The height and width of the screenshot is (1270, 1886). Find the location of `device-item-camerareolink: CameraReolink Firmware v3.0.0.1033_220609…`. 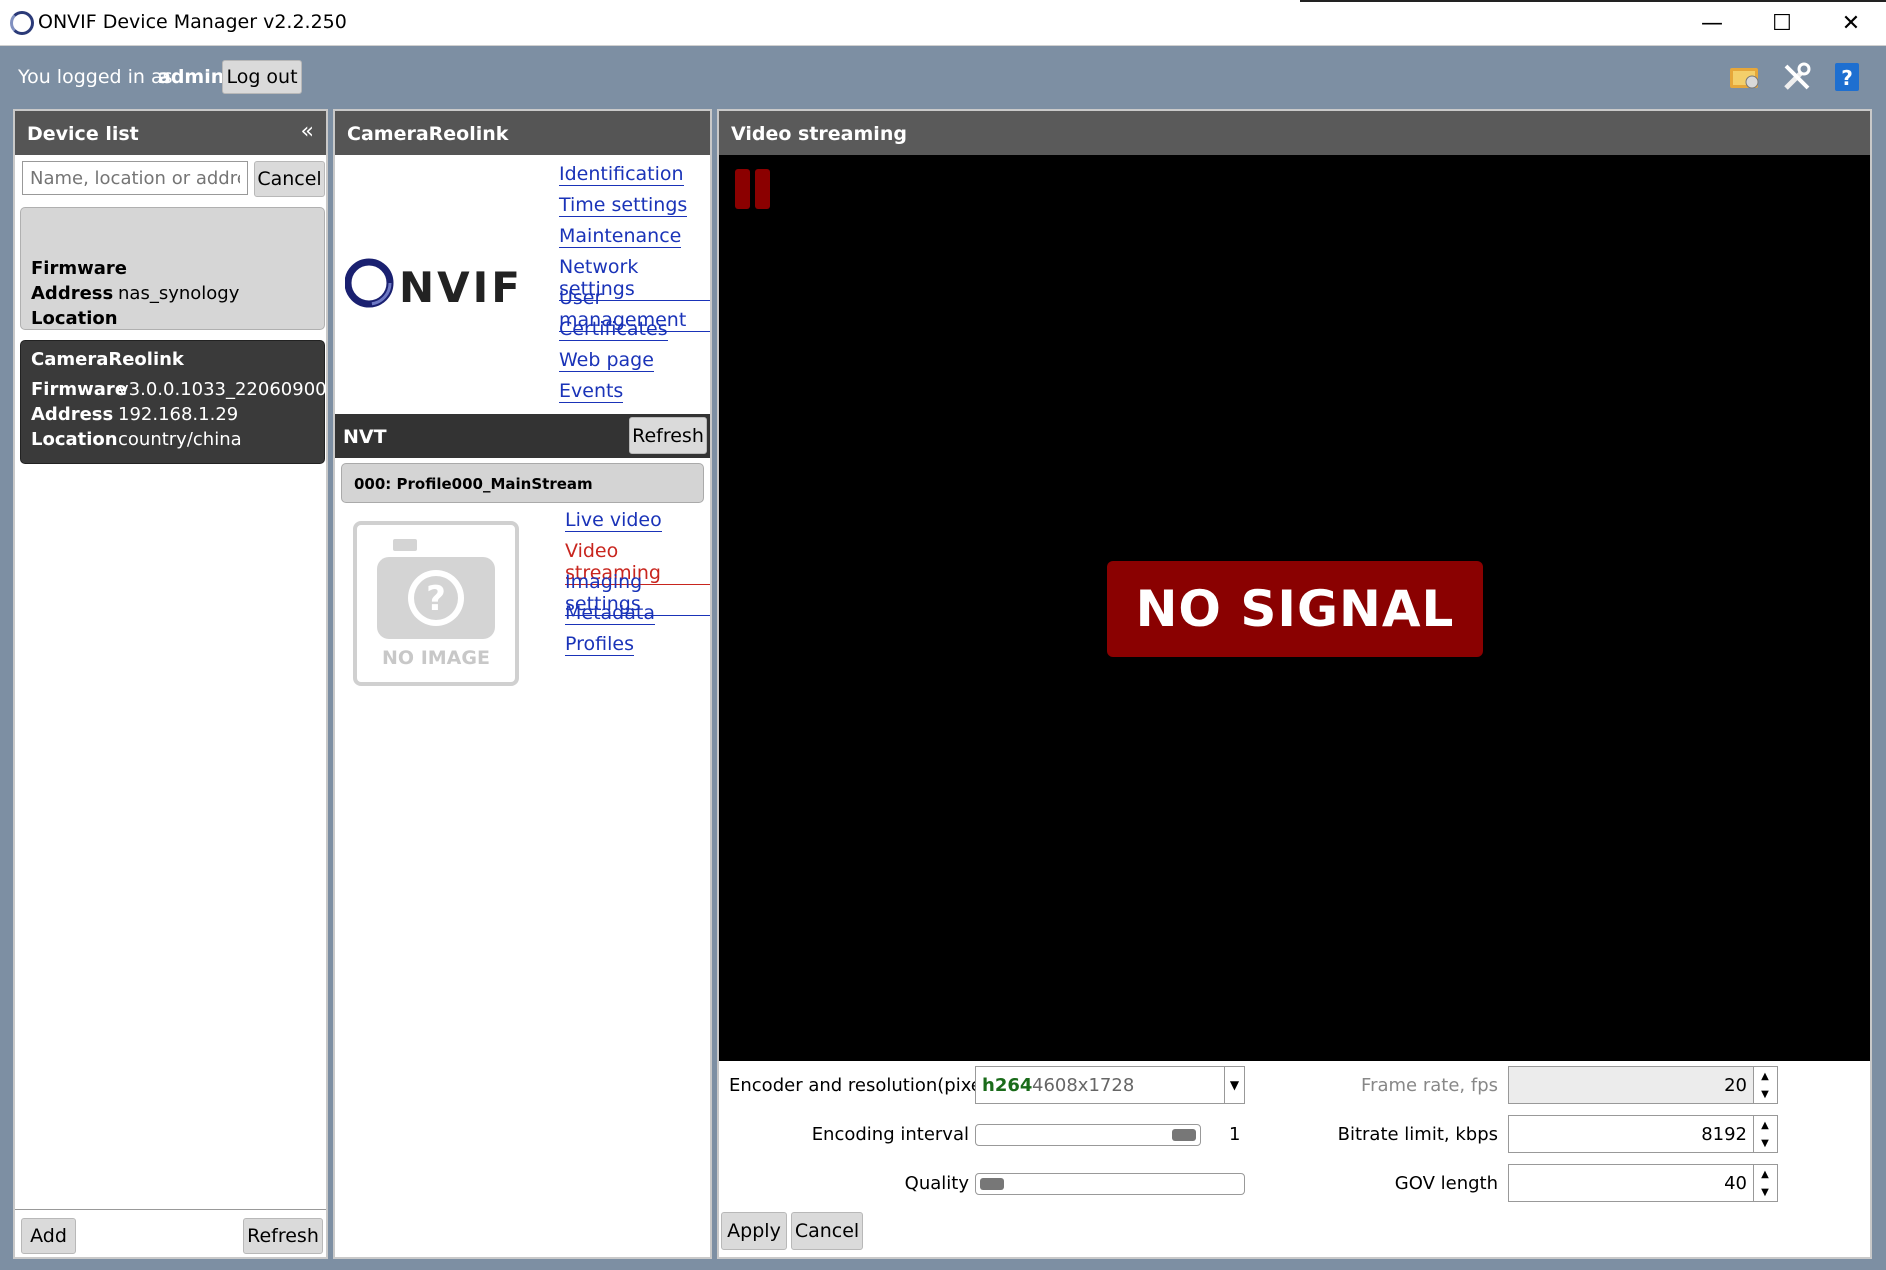

device-item-camerareolink: CameraReolink Firmware v3.0.0.1033_220609… is located at coordinates (173, 402).